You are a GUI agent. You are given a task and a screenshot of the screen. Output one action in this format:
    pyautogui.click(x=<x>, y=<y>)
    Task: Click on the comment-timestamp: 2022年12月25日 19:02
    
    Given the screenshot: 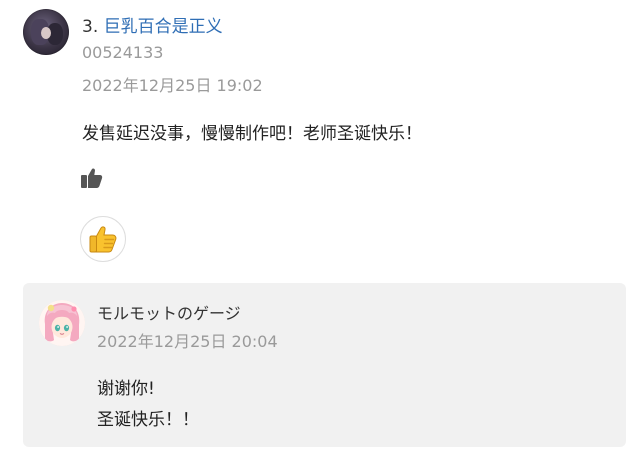 What is the action you would take?
    pyautogui.click(x=172, y=85)
    